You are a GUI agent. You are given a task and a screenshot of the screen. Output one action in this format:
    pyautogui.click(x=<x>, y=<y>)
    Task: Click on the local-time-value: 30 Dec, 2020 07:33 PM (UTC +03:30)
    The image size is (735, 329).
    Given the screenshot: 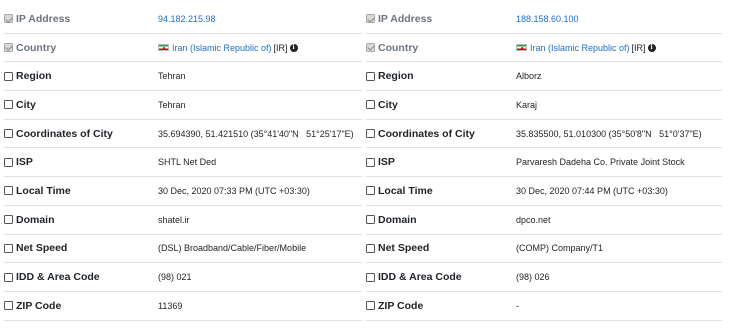 What is the action you would take?
    pyautogui.click(x=234, y=190)
    